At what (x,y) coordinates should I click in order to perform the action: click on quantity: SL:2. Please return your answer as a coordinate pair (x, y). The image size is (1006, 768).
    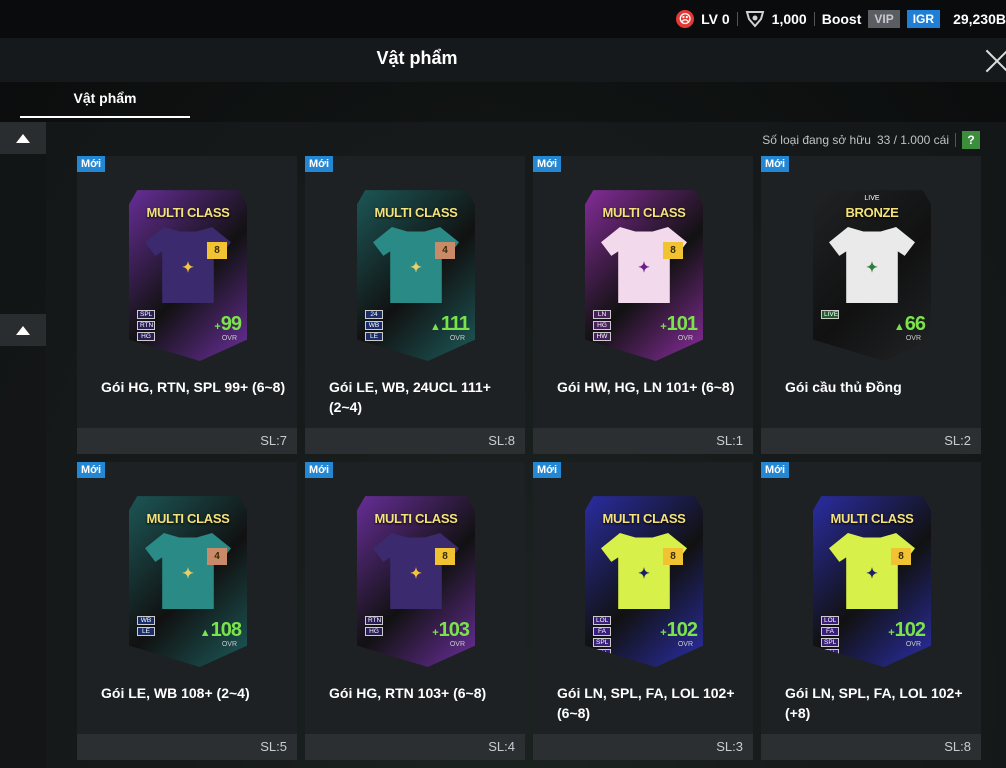
    Looking at the image, I should click on (957, 440).